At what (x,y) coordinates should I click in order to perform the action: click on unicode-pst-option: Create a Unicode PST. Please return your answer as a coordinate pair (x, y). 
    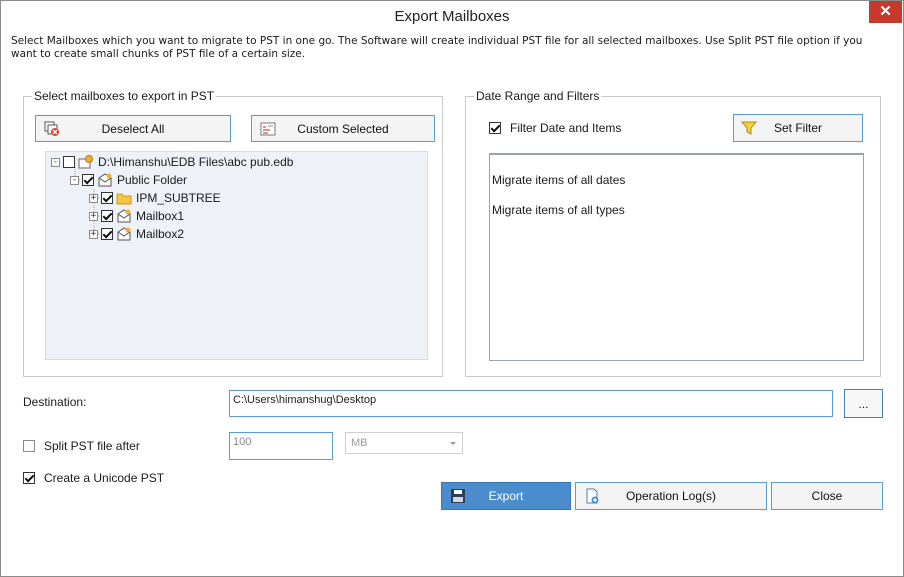
    Looking at the image, I should click on (93, 478).